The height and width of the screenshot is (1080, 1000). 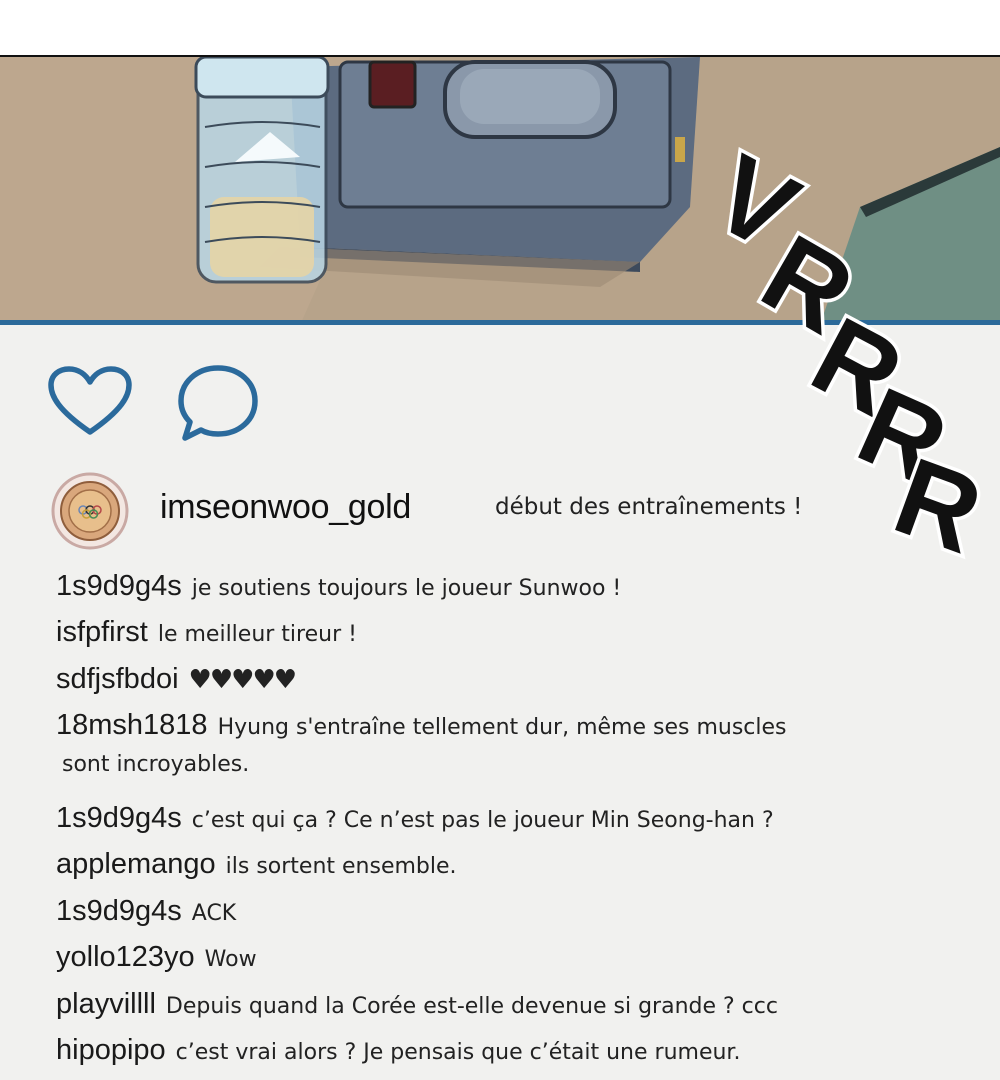 I want to click on water-glass, so click(x=262, y=170).